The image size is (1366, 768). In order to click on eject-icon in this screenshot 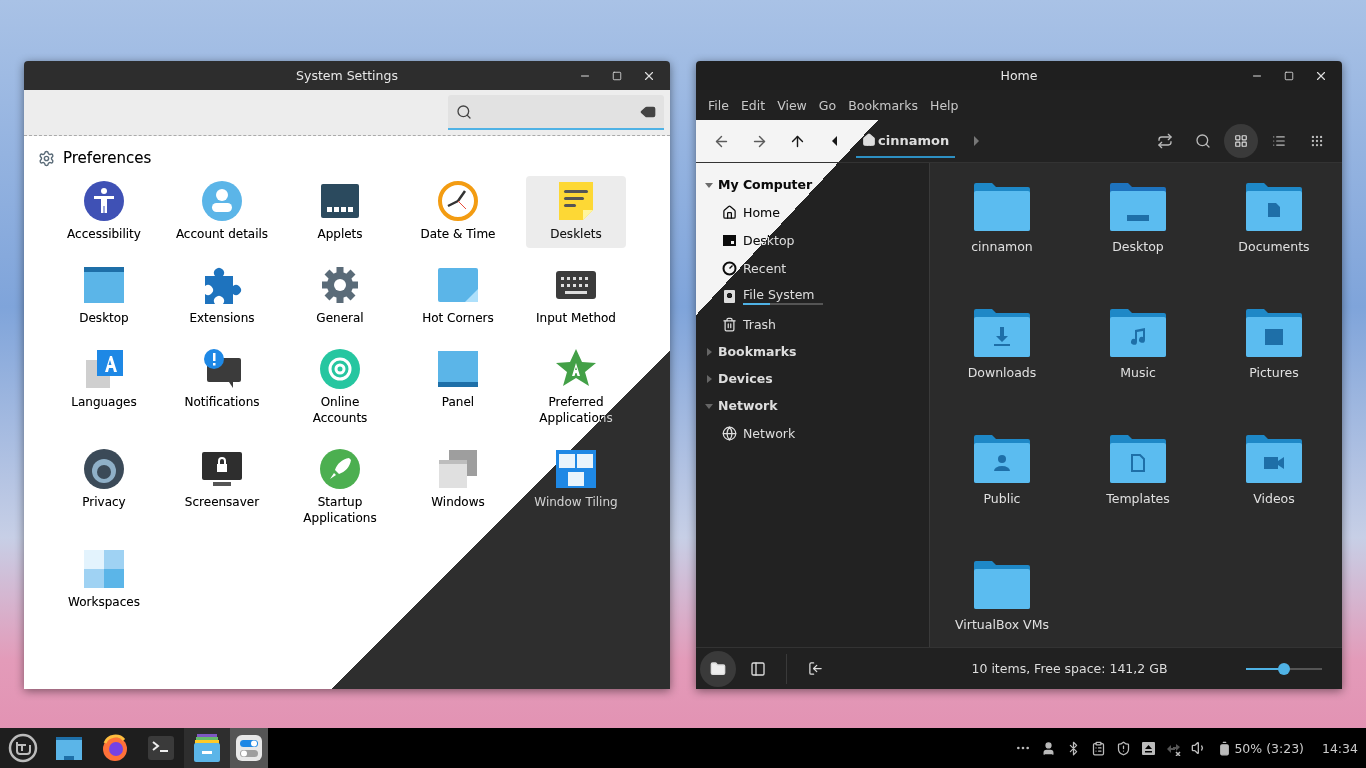, I will do `click(1149, 748)`.